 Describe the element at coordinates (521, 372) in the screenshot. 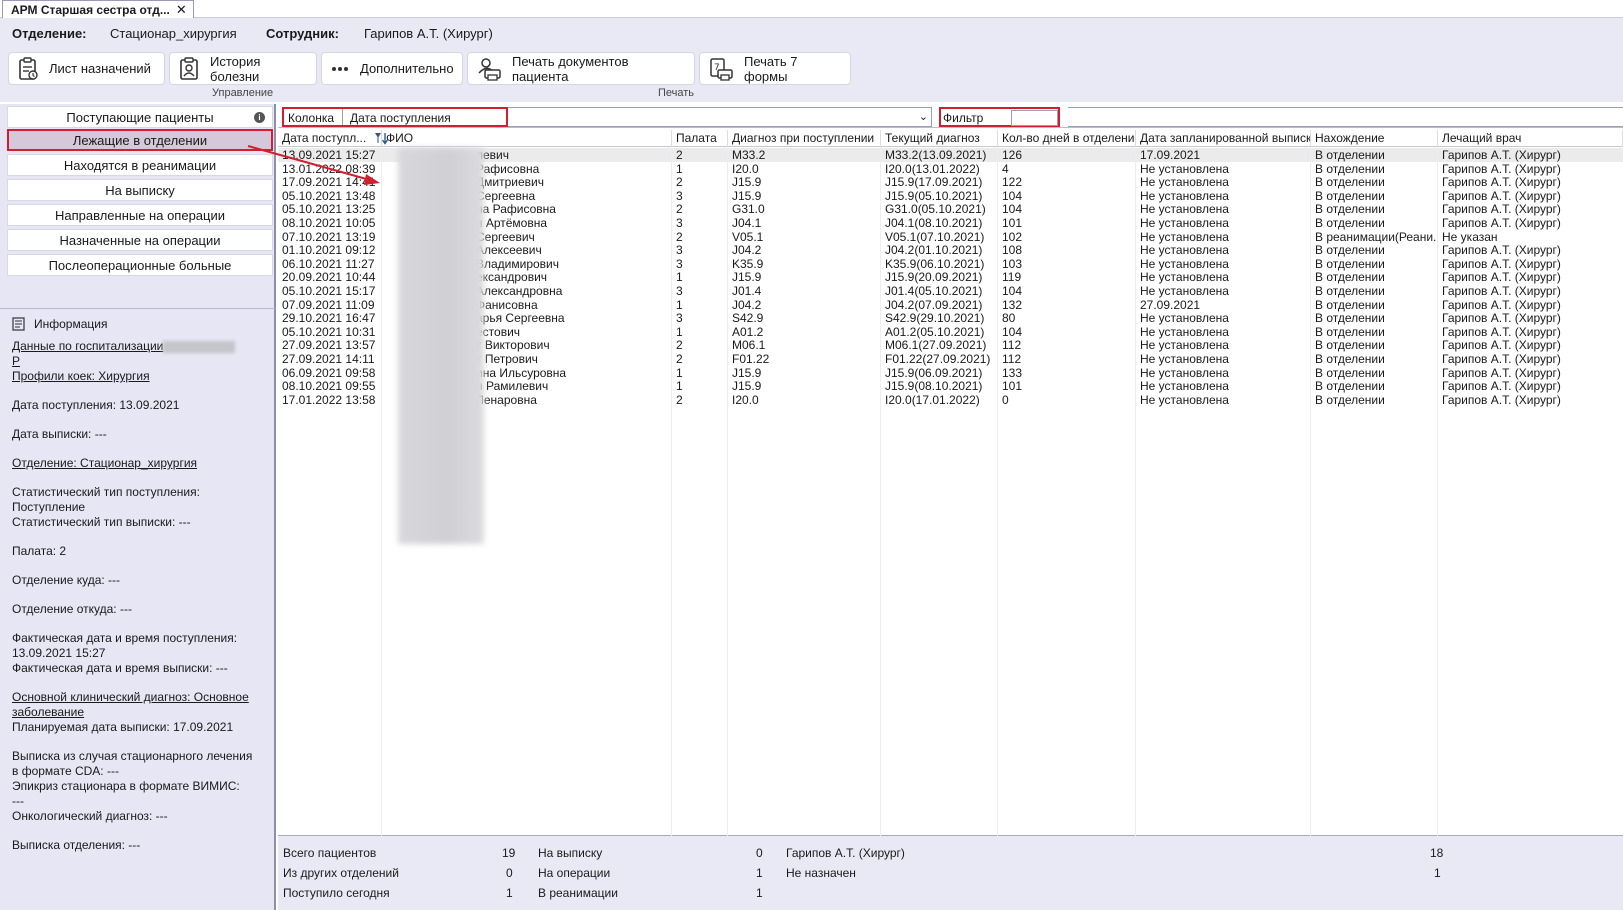

I see `table-cell: ина Ильсуровна` at that location.